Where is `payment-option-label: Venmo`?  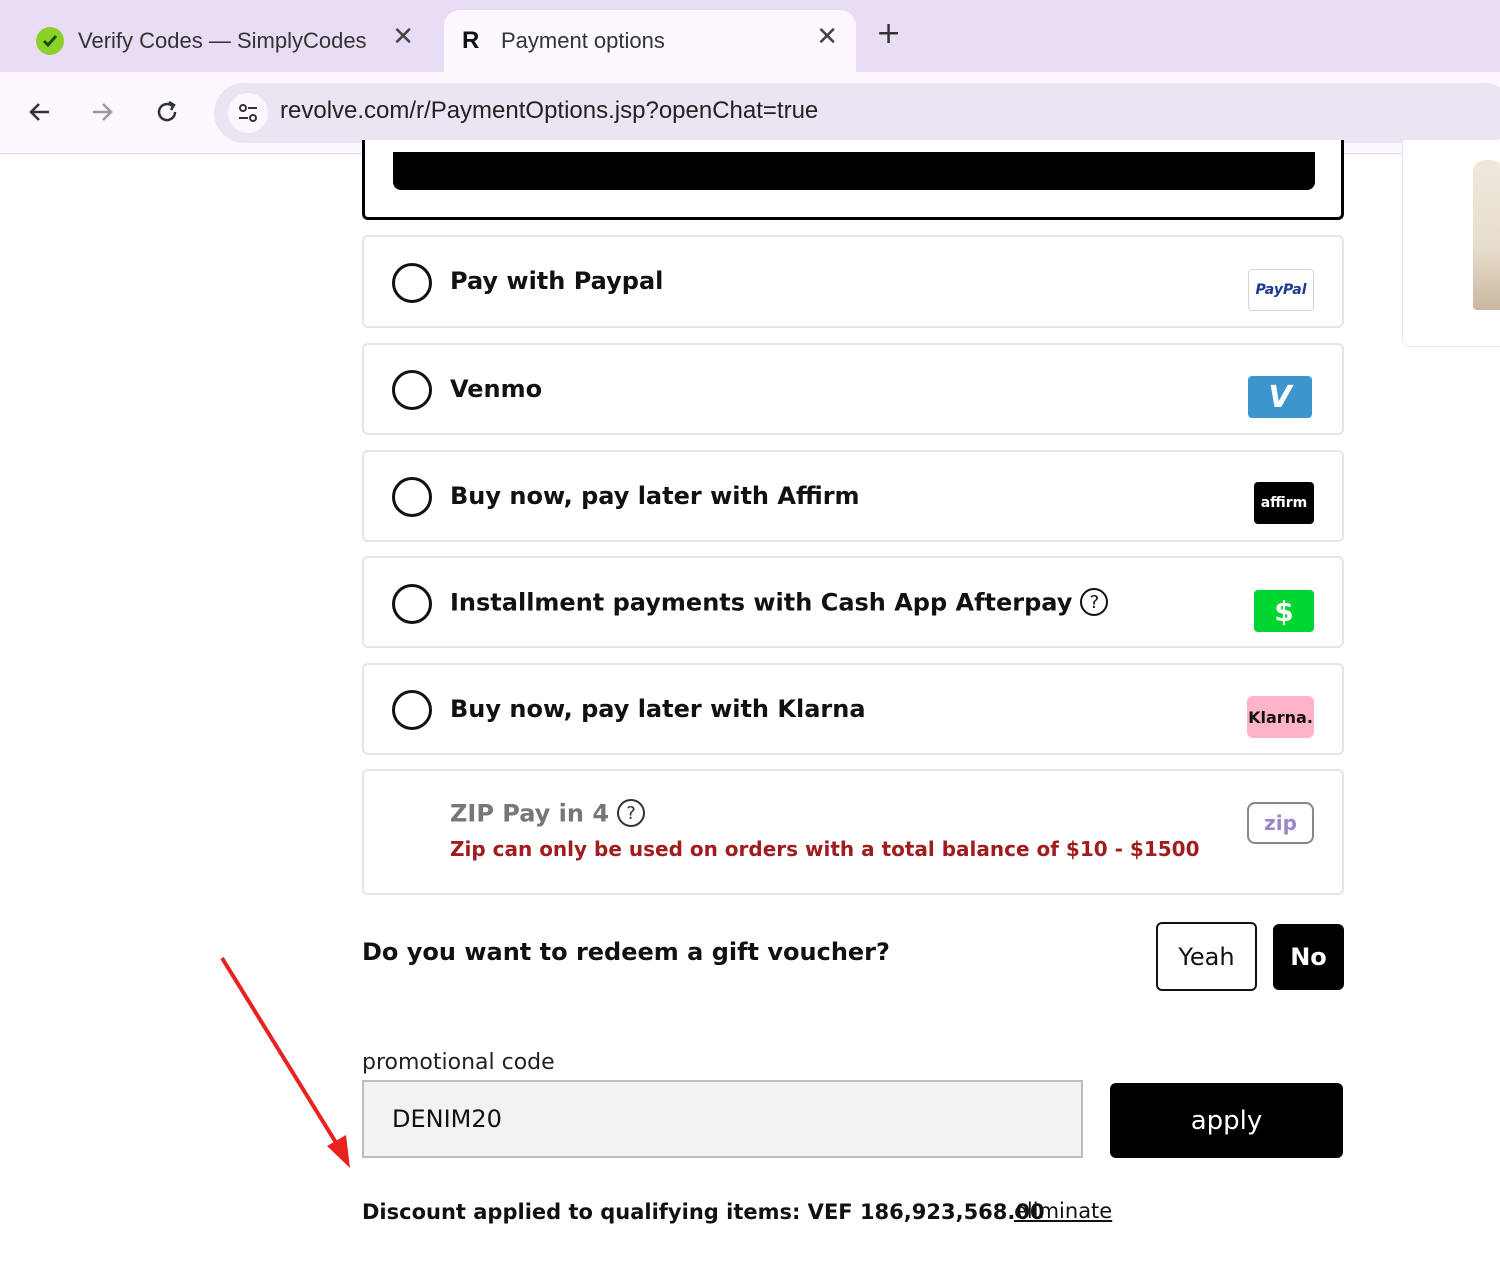
payment-option-label: Venmo is located at coordinates (496, 389).